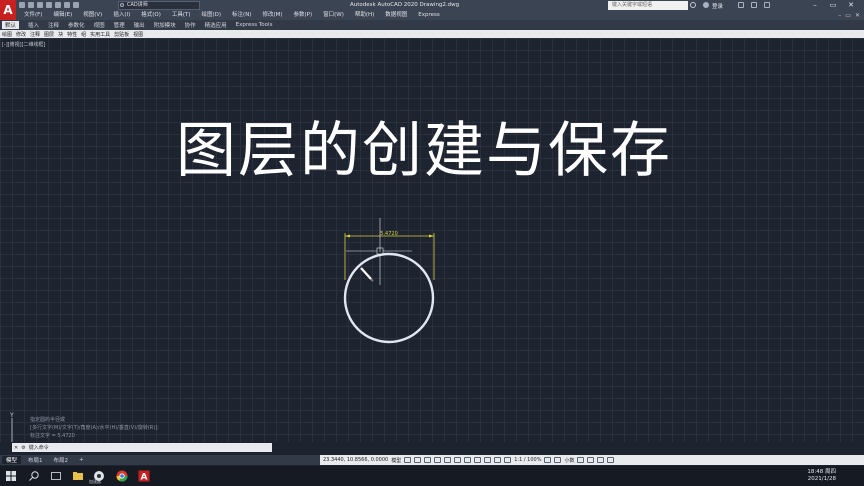 The height and width of the screenshot is (486, 864). I want to click on system-clock: 18:48 周四 2021/1/28, so click(821, 476).